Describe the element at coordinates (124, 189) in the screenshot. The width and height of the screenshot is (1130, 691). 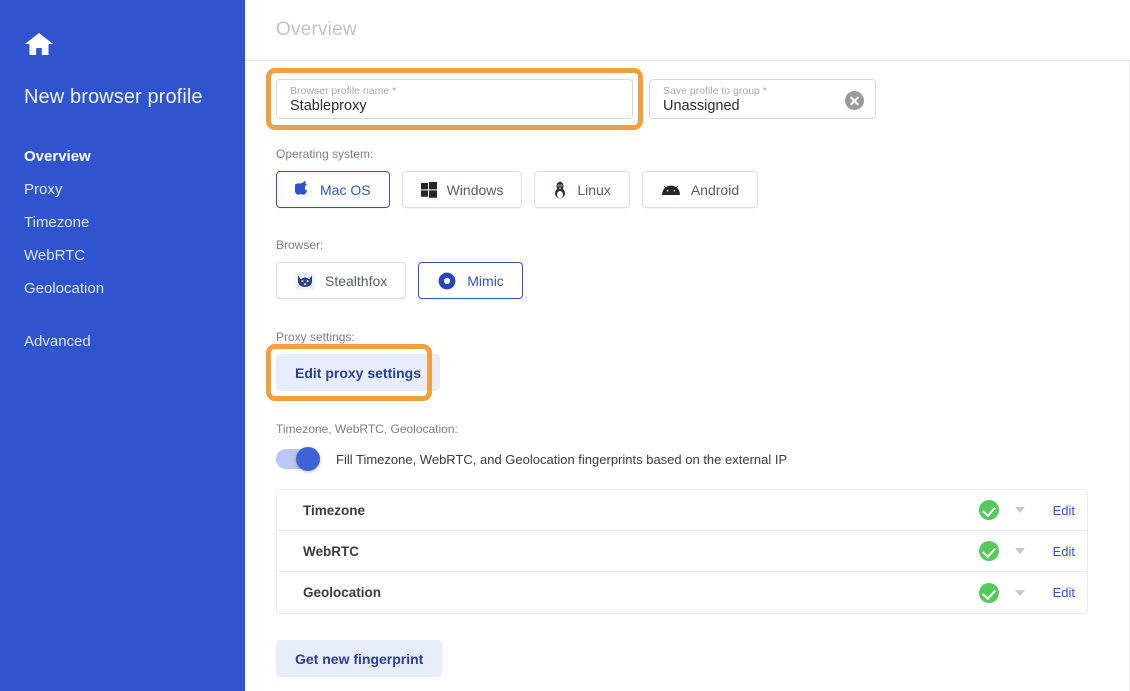
I see `sidebar-item-proxy: Proxy` at that location.